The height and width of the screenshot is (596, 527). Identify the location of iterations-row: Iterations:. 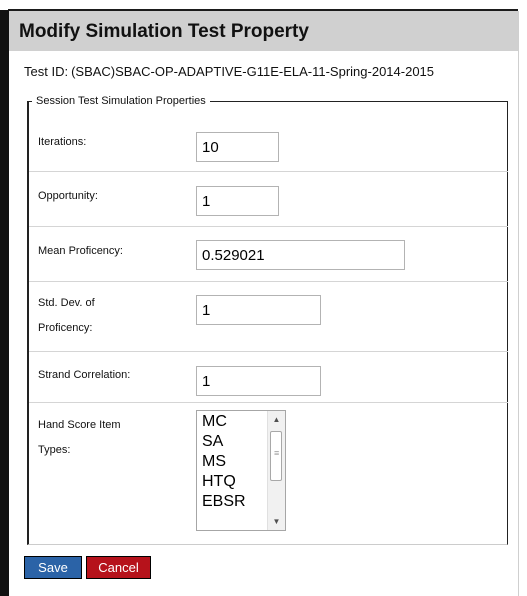
(268, 146).